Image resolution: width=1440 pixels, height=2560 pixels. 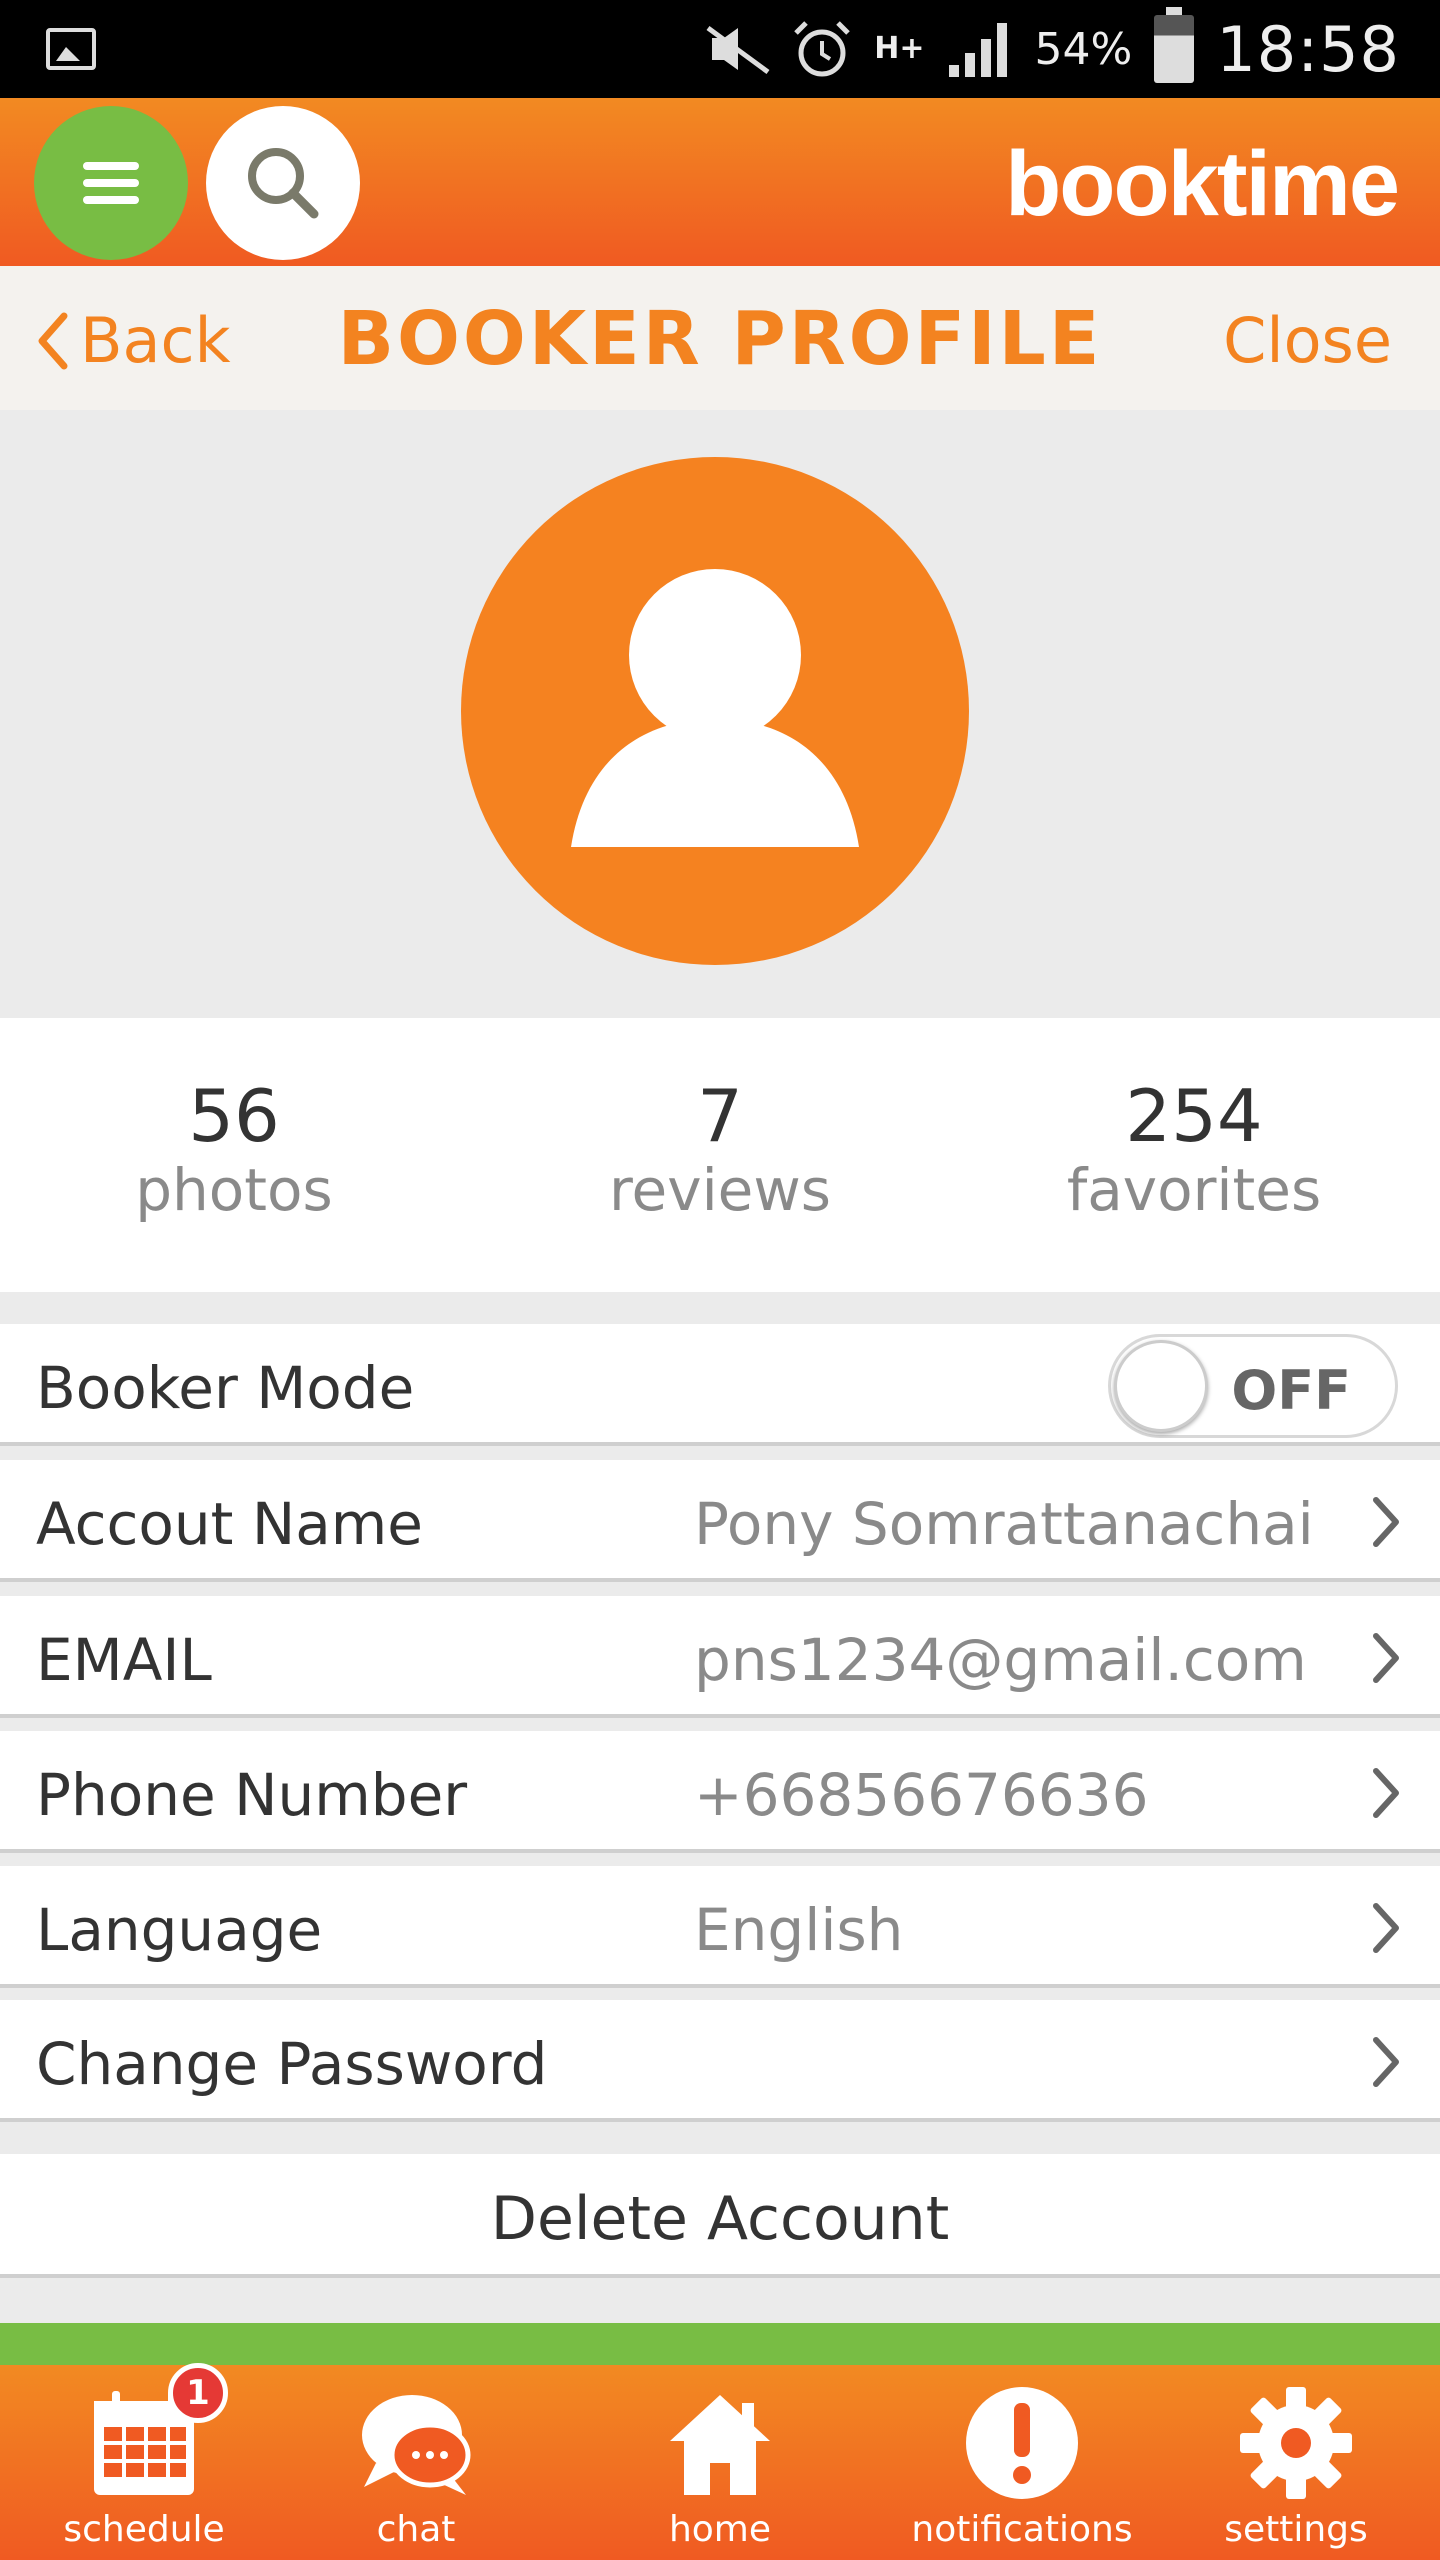 I want to click on tab-notifications: notifications, so click(x=1022, y=2462).